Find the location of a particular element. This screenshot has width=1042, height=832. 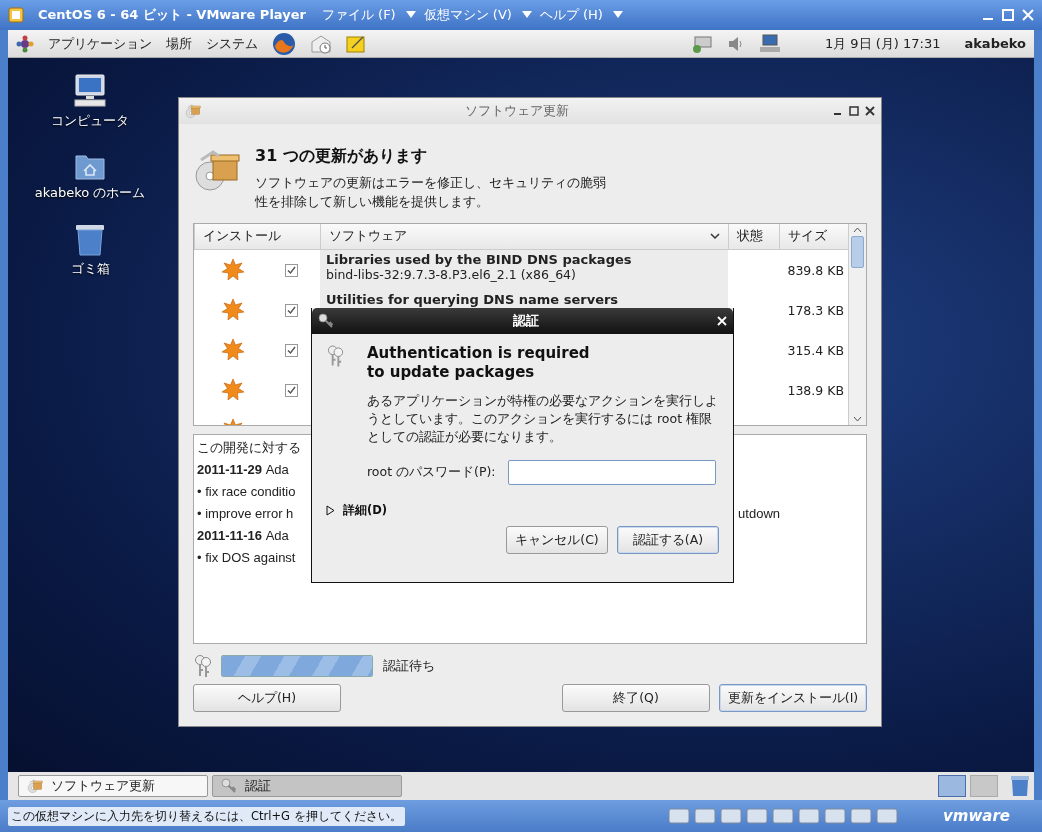

package-size: 138.9 KB is located at coordinates (815, 390).